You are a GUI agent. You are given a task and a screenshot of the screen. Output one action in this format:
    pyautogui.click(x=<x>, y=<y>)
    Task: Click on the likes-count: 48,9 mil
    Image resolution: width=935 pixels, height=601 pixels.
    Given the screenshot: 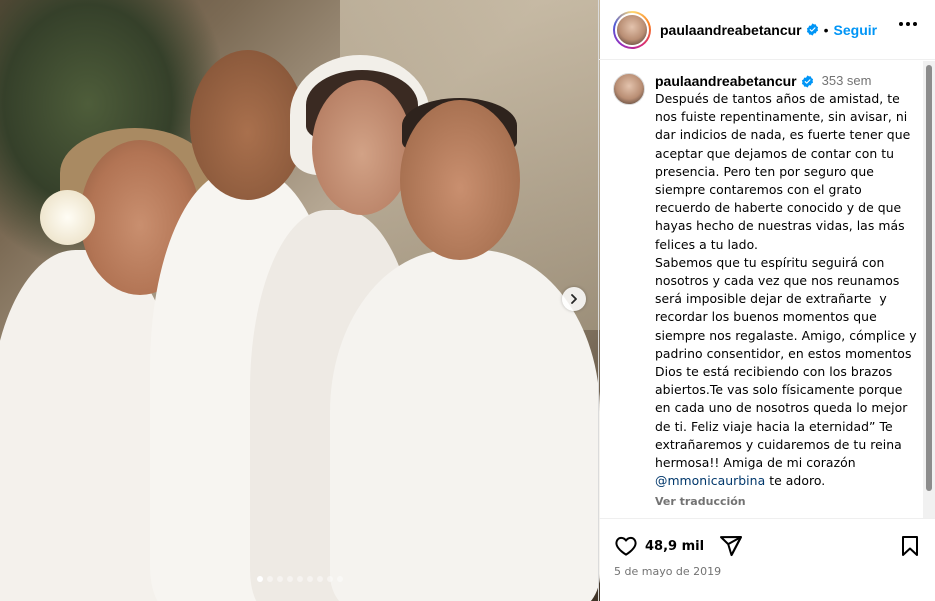 What is the action you would take?
    pyautogui.click(x=674, y=546)
    